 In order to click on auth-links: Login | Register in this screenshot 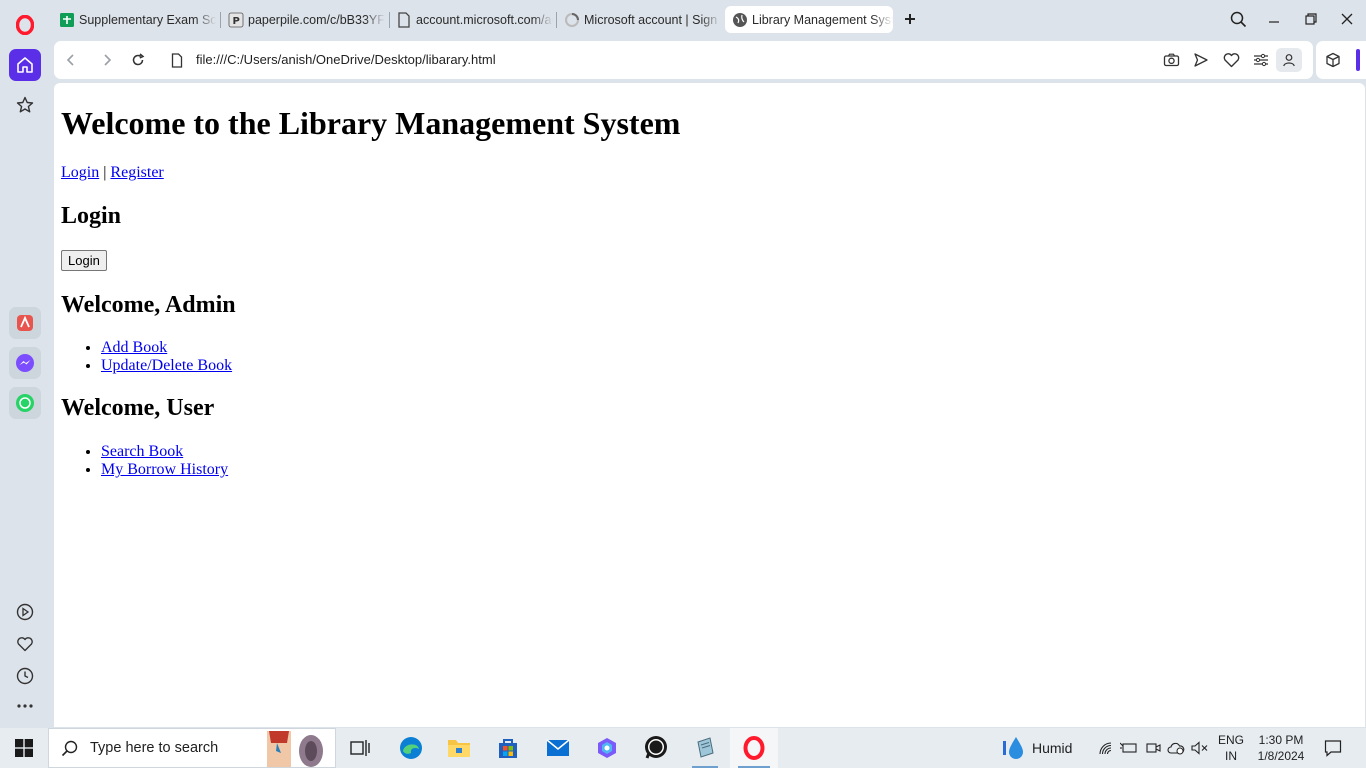, I will do `click(709, 172)`.